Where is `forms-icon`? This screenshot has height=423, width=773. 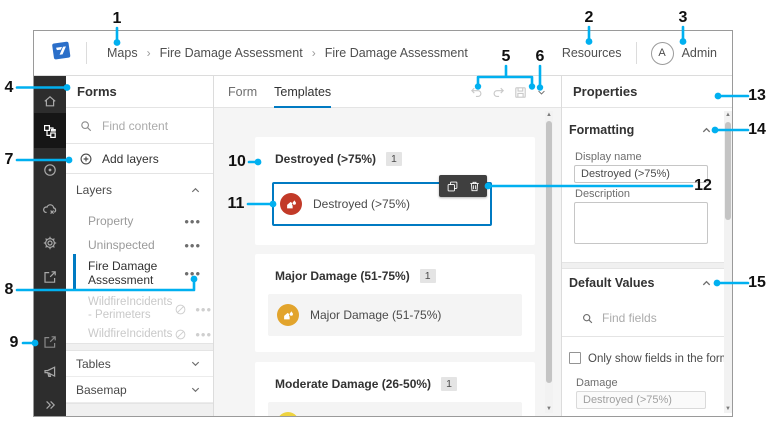 forms-icon is located at coordinates (50, 130).